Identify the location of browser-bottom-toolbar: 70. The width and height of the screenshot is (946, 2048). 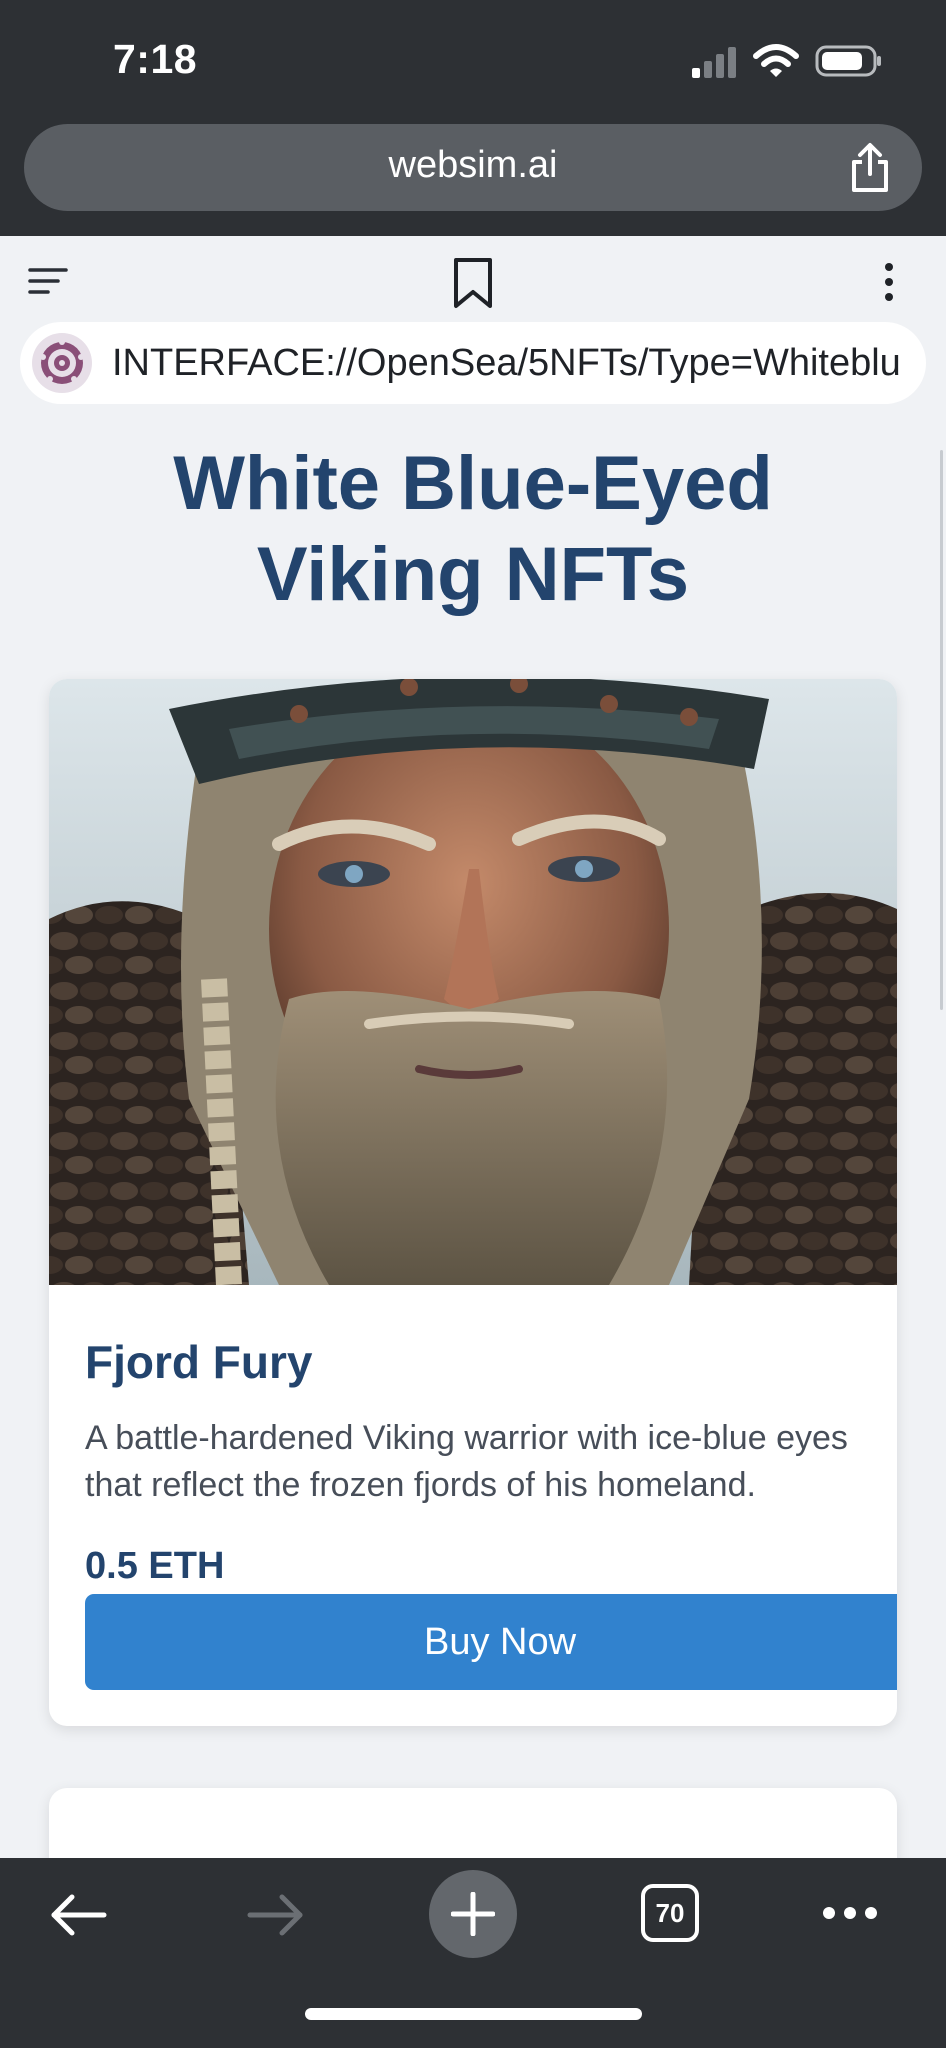
(473, 1953).